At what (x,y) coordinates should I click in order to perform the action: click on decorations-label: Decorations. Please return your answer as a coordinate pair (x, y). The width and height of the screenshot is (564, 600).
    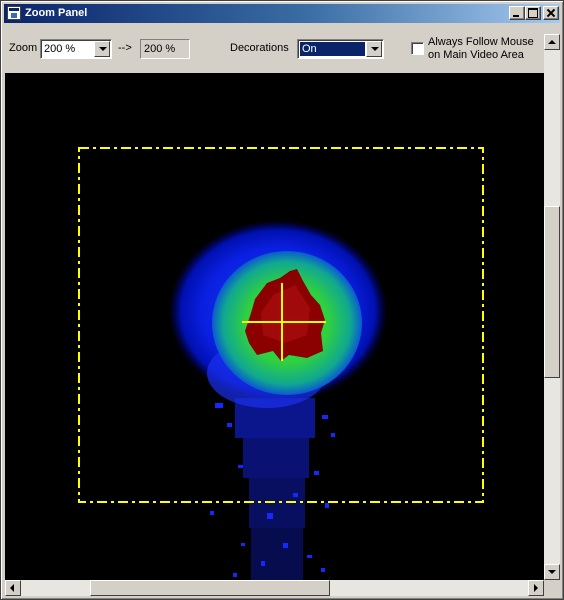
    Looking at the image, I should click on (259, 48).